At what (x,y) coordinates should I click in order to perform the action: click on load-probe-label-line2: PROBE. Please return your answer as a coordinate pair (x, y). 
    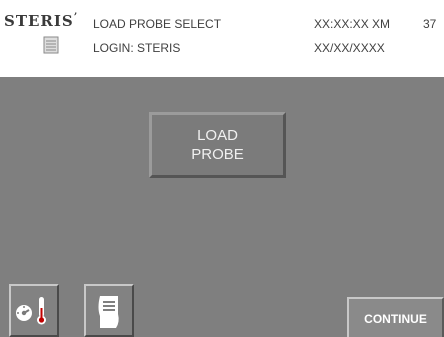
    Looking at the image, I should click on (217, 154).